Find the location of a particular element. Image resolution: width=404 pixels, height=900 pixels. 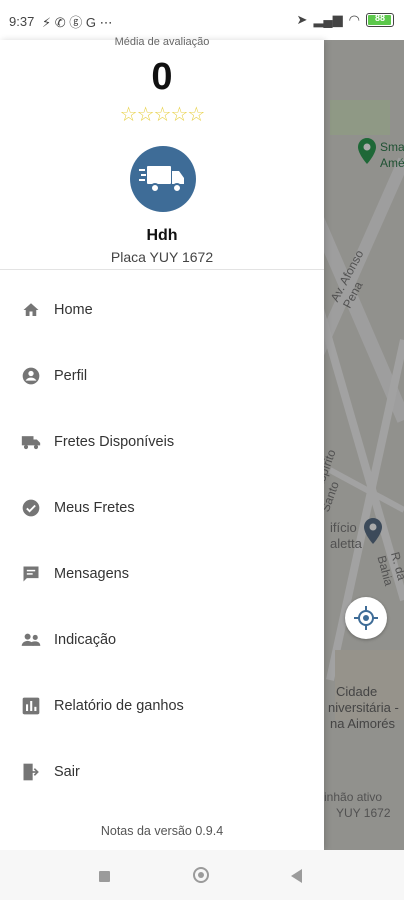

menu-item-sair: Sair is located at coordinates (162, 772).